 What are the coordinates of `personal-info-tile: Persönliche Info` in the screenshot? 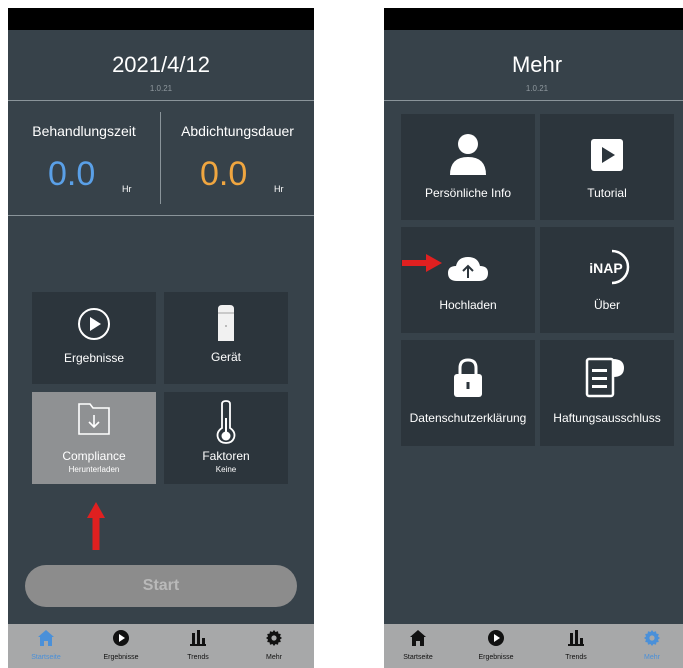 It's located at (468, 167).